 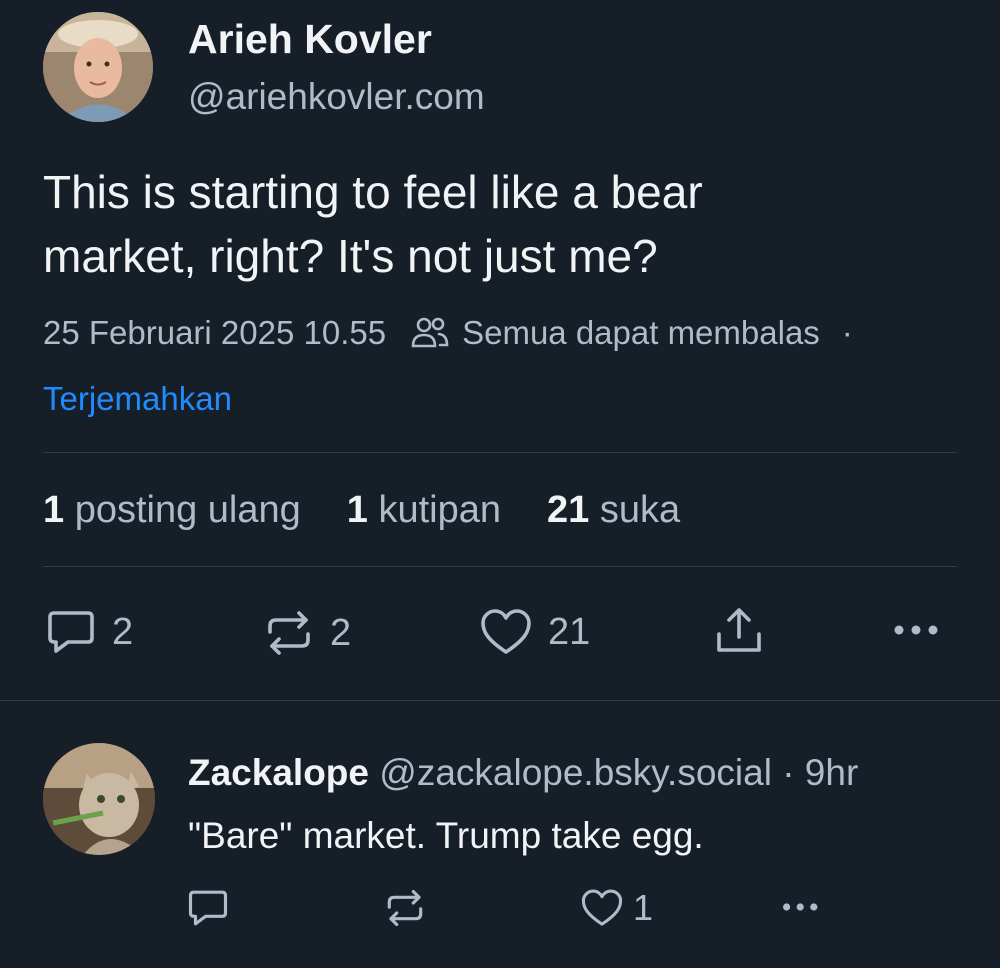 I want to click on reply-time: · 9hr, so click(x=820, y=772).